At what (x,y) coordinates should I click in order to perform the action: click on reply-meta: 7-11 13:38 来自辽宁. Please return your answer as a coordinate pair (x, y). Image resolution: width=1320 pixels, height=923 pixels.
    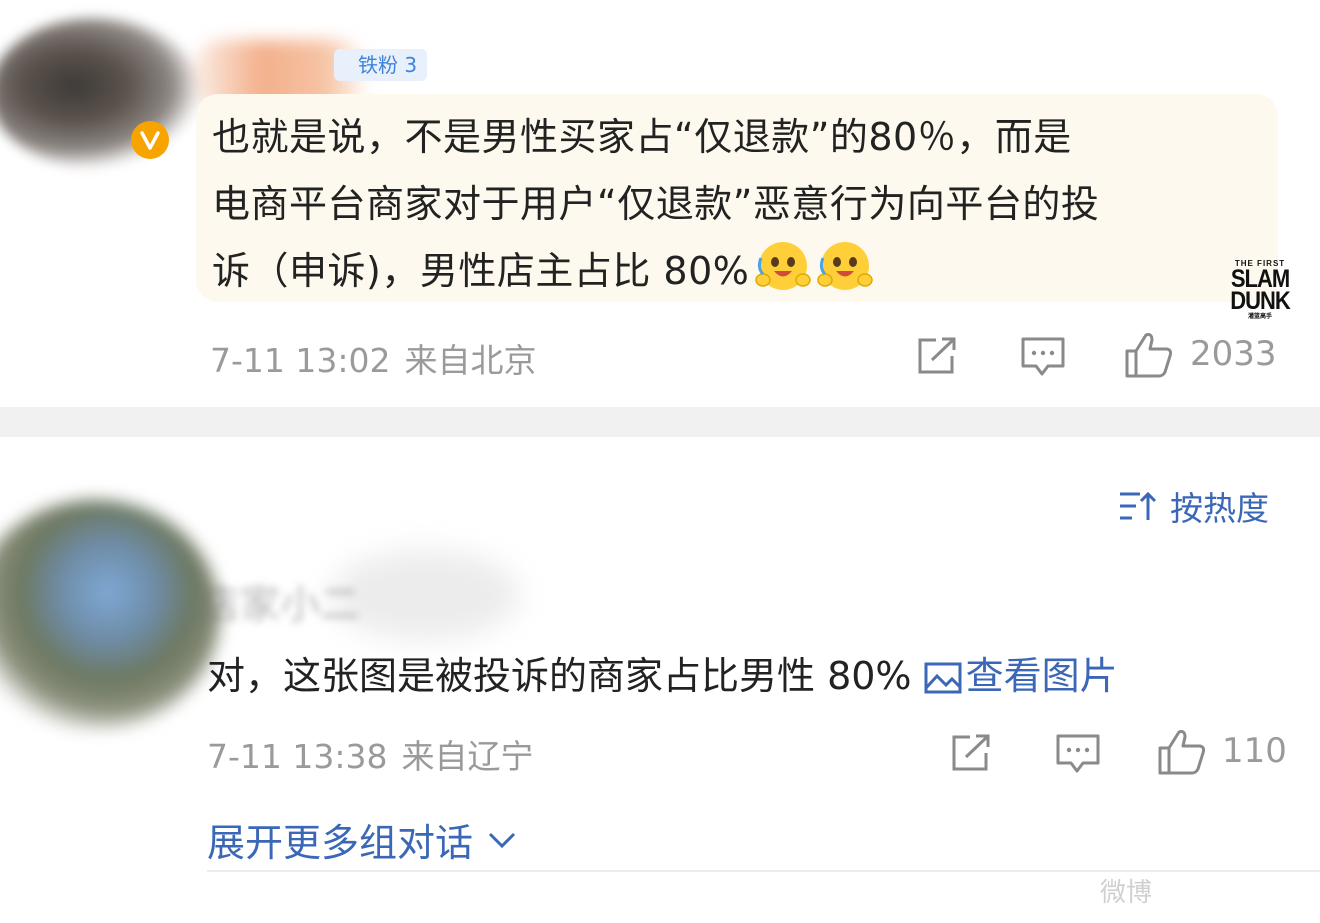
    Looking at the image, I should click on (370, 754).